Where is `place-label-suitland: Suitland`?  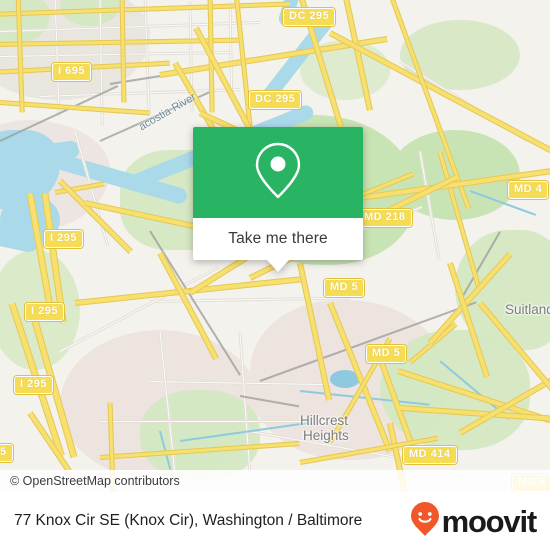 place-label-suitland: Suitland is located at coordinates (527, 309).